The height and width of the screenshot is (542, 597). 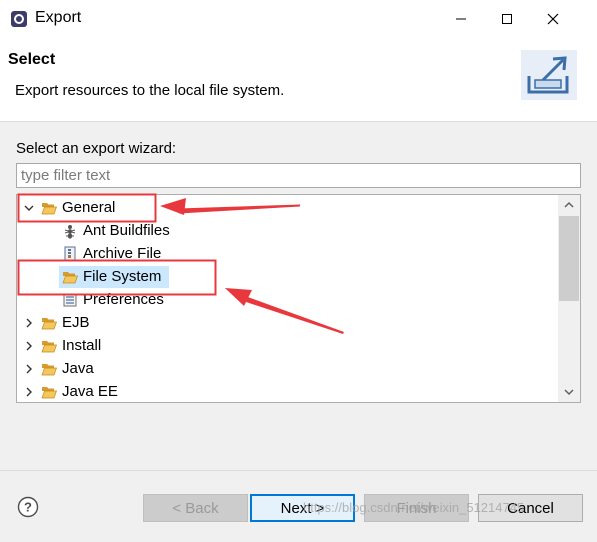 I want to click on minimize-icon, so click(x=461, y=19).